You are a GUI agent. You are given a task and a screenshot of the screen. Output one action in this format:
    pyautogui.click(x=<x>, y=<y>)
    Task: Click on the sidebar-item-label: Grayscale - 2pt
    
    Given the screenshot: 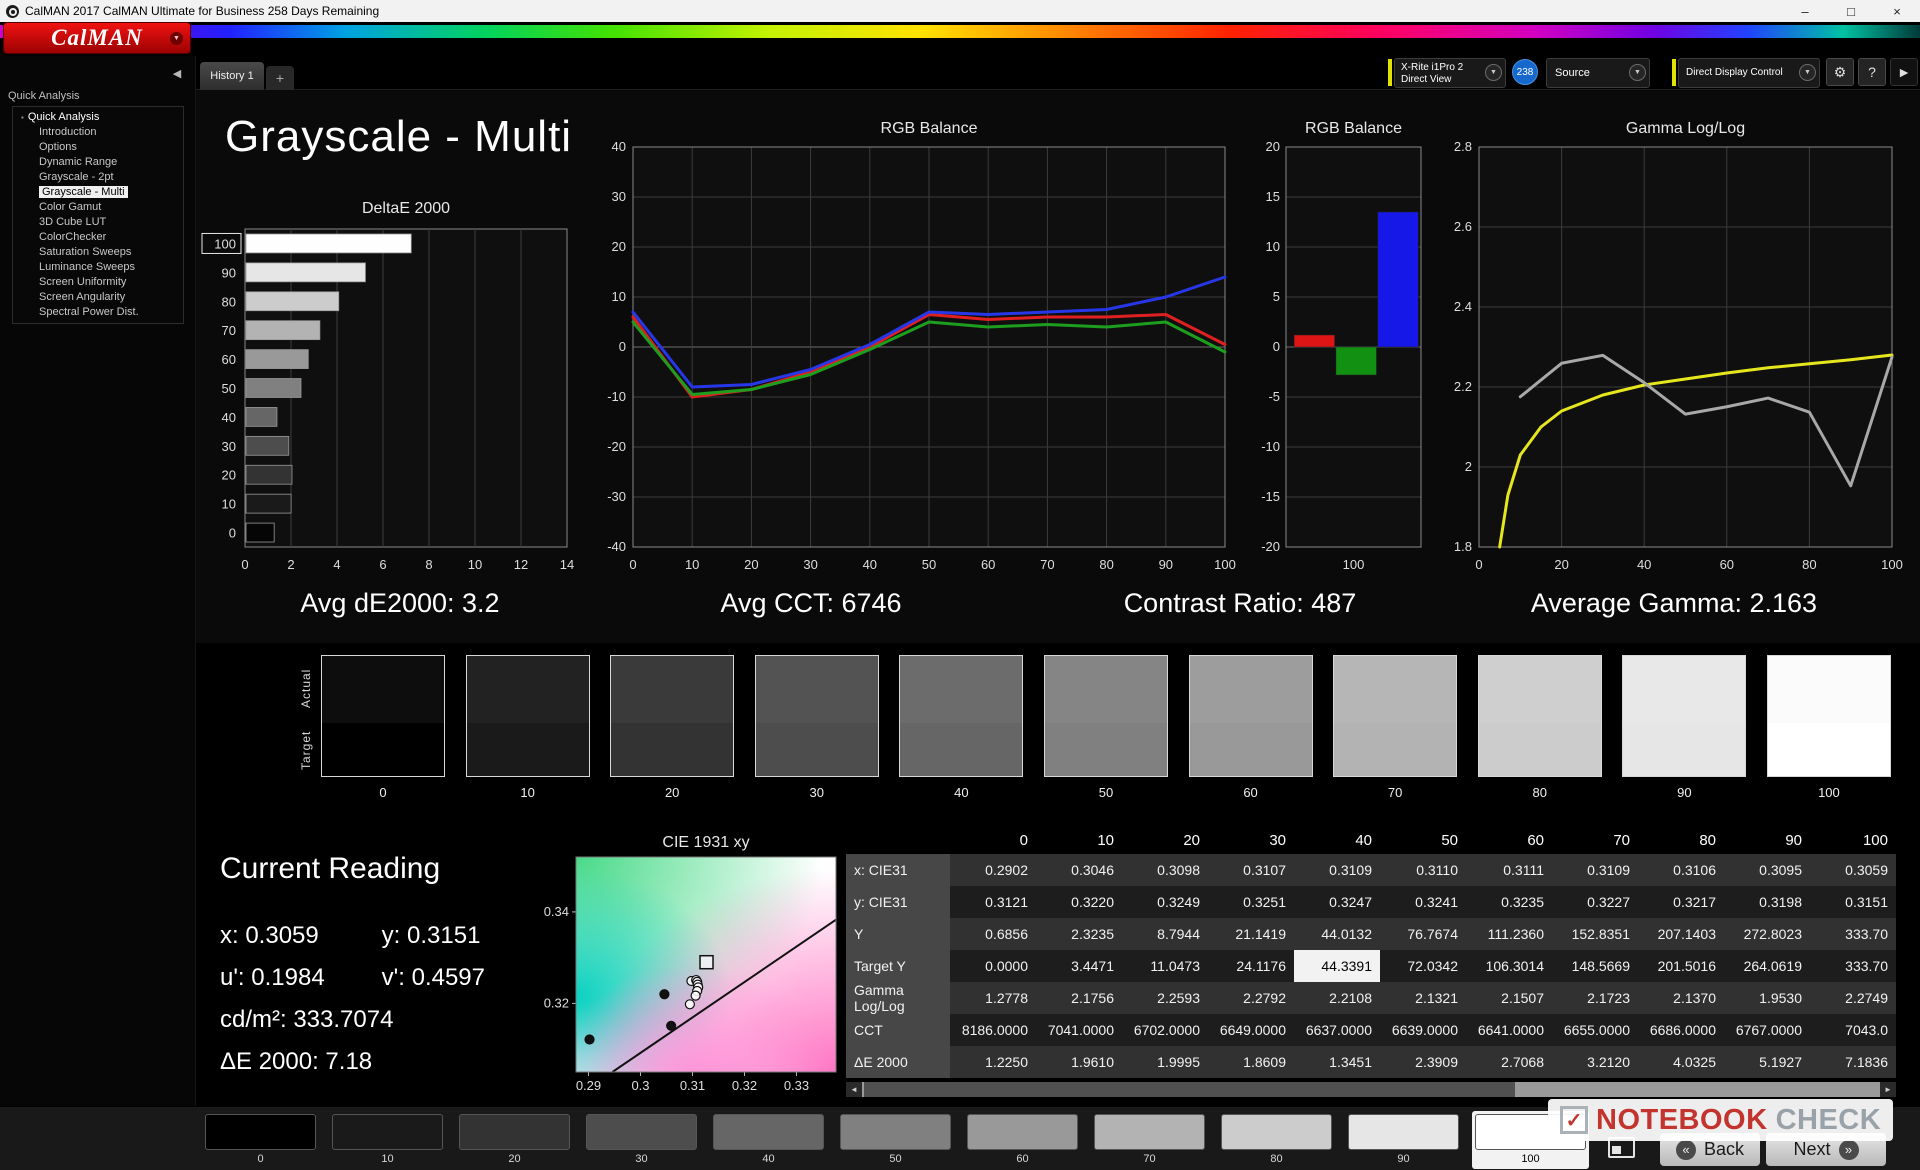 What is the action you would take?
    pyautogui.click(x=76, y=177)
    